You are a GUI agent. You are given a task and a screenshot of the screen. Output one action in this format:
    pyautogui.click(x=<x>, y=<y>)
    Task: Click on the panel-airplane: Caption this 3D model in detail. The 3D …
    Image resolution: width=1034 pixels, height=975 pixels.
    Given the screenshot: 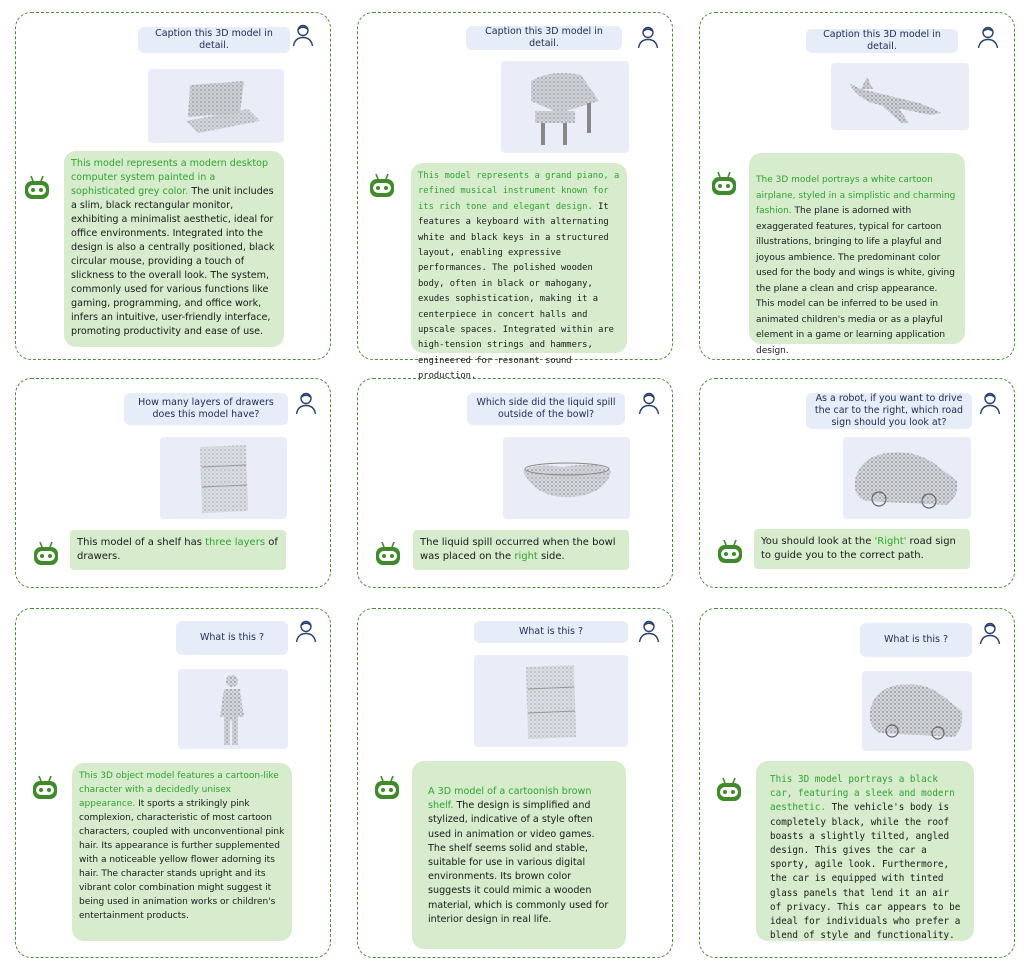 What is the action you would take?
    pyautogui.click(x=857, y=186)
    